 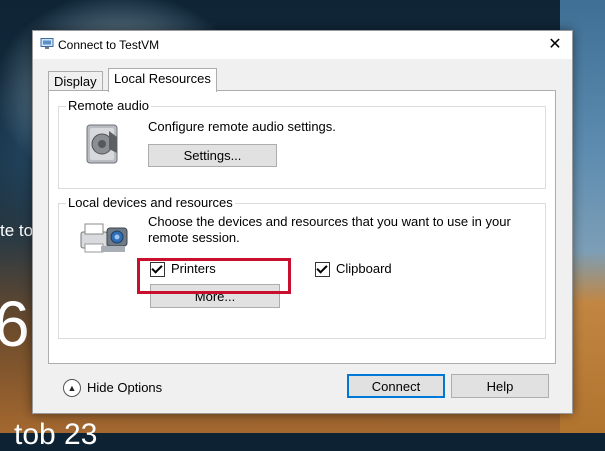 I want to click on remote-desktop-icon, so click(x=47, y=43).